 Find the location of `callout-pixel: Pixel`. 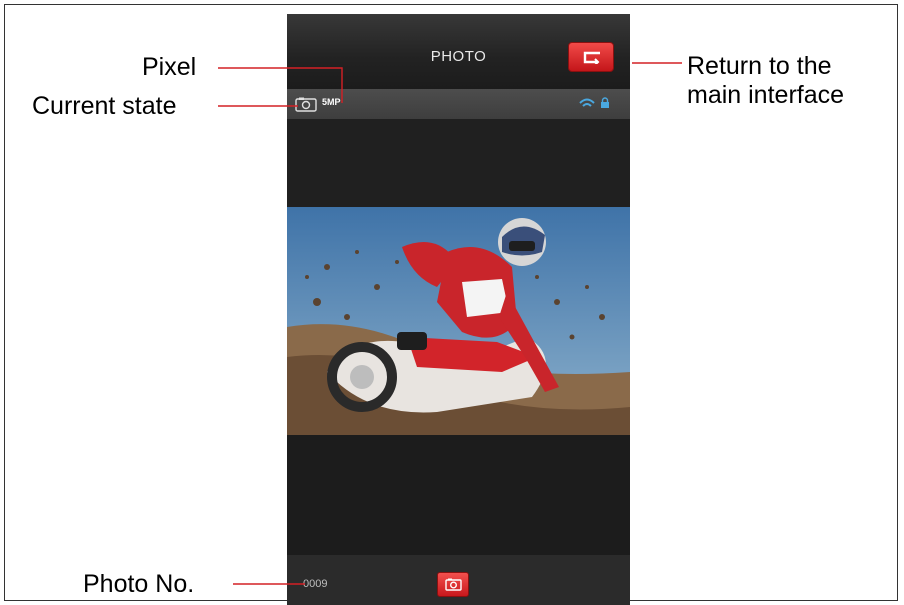

callout-pixel: Pixel is located at coordinates (169, 67).